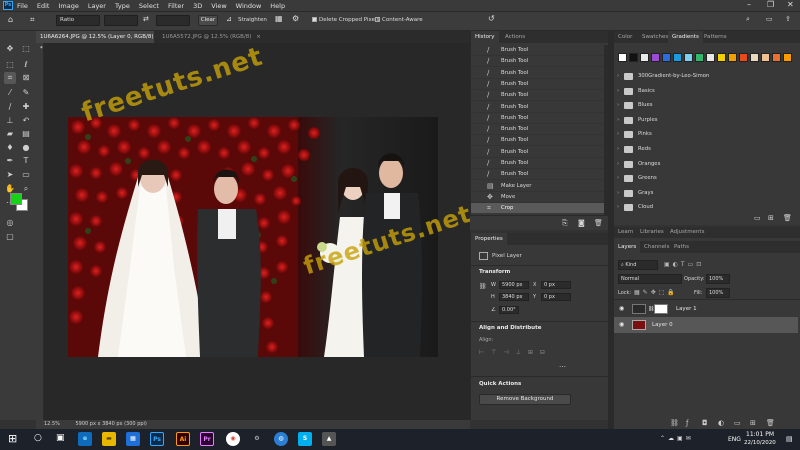  I want to click on tab-patterns: Patterns, so click(715, 37).